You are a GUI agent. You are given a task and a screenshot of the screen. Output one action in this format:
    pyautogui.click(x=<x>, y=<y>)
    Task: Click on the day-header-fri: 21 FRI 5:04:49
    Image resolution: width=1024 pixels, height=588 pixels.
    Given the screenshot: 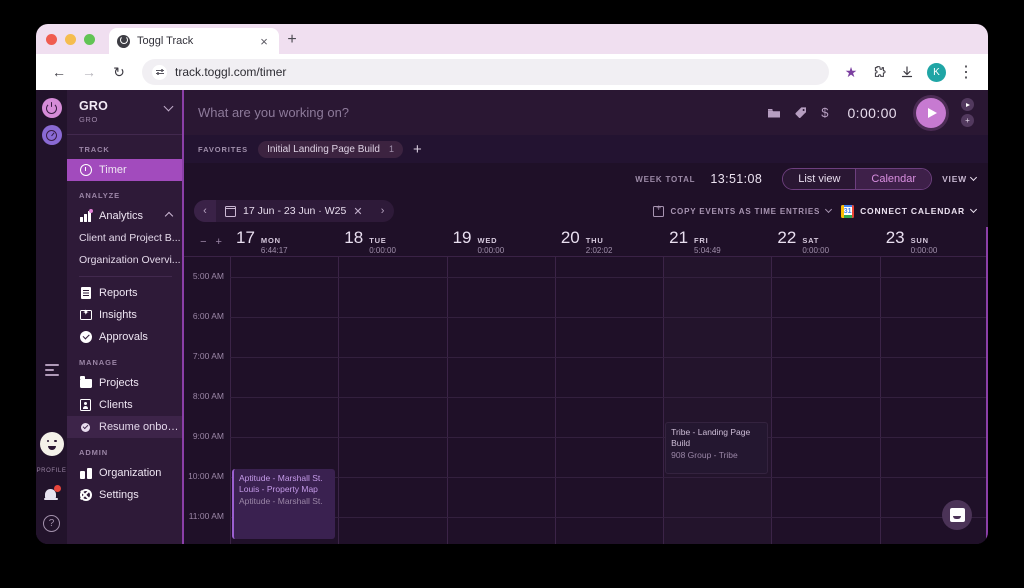 What is the action you would take?
    pyautogui.click(x=717, y=241)
    